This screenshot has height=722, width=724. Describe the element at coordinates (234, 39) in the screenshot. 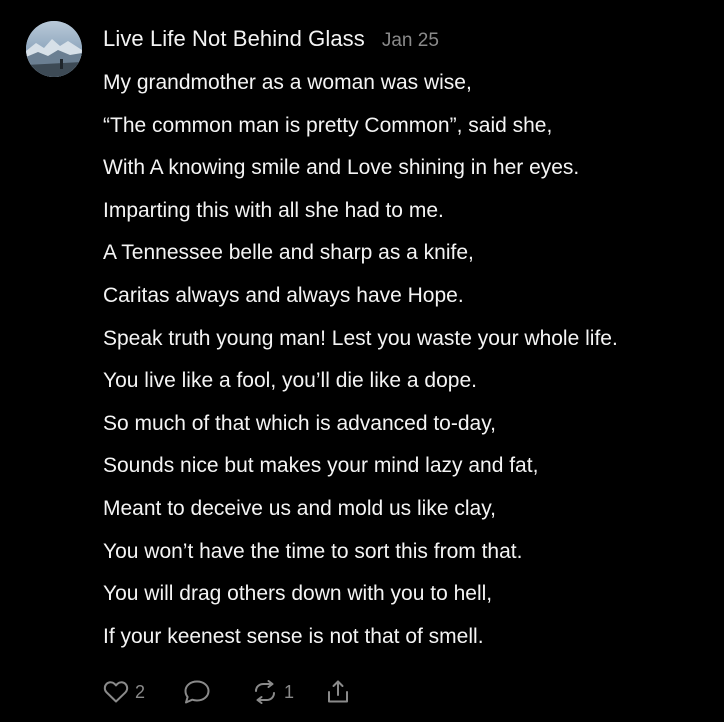

I see `author-name: Live Life Not Behind Glass` at that location.